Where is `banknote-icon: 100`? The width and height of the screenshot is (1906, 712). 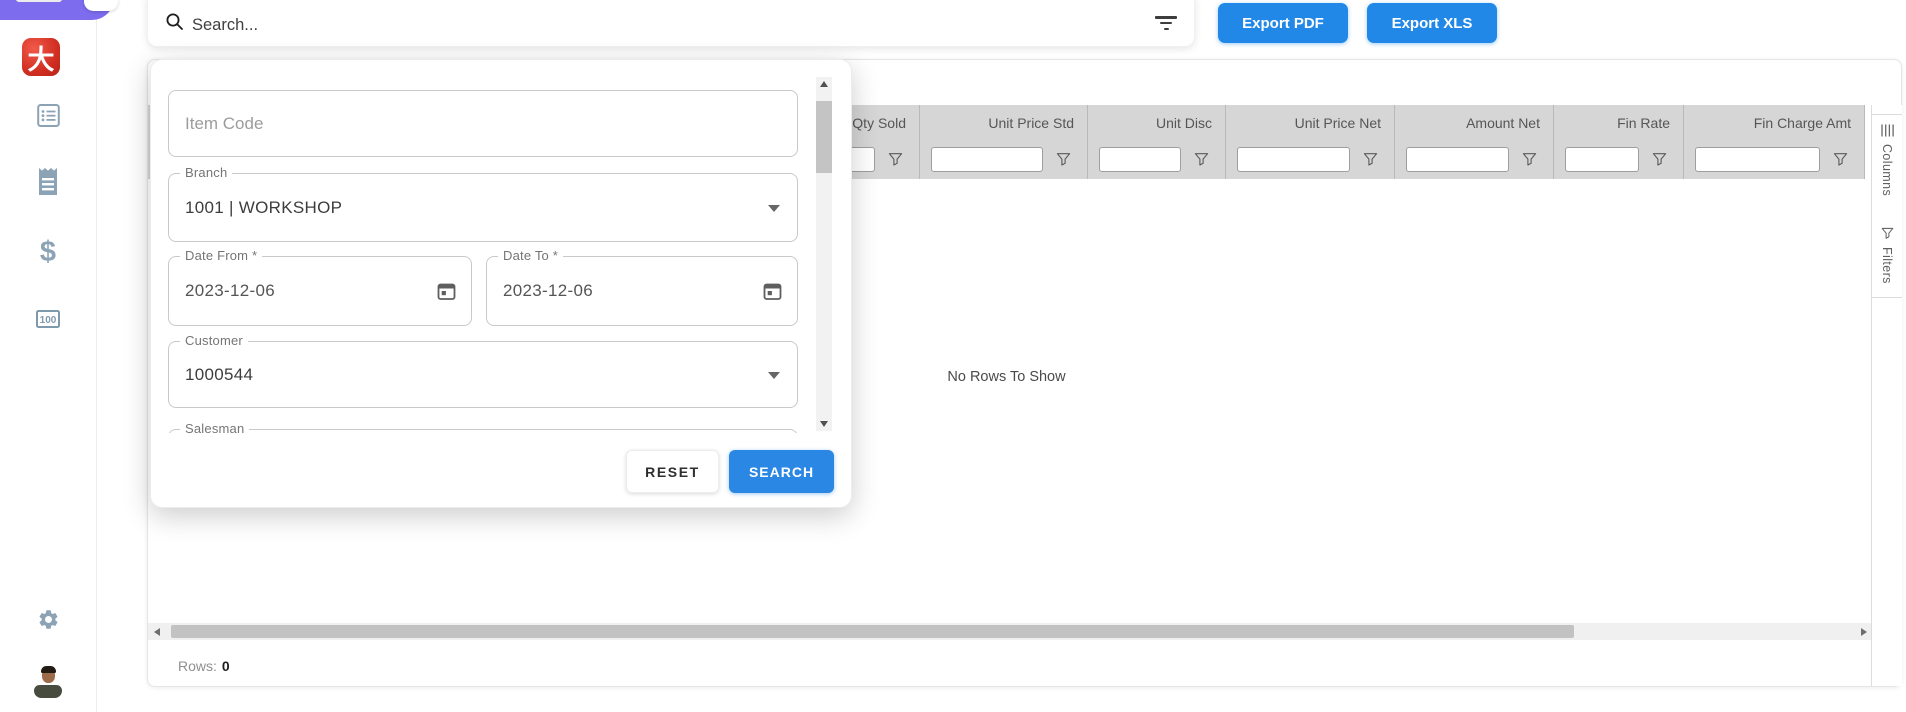
banknote-icon: 100 is located at coordinates (48, 319).